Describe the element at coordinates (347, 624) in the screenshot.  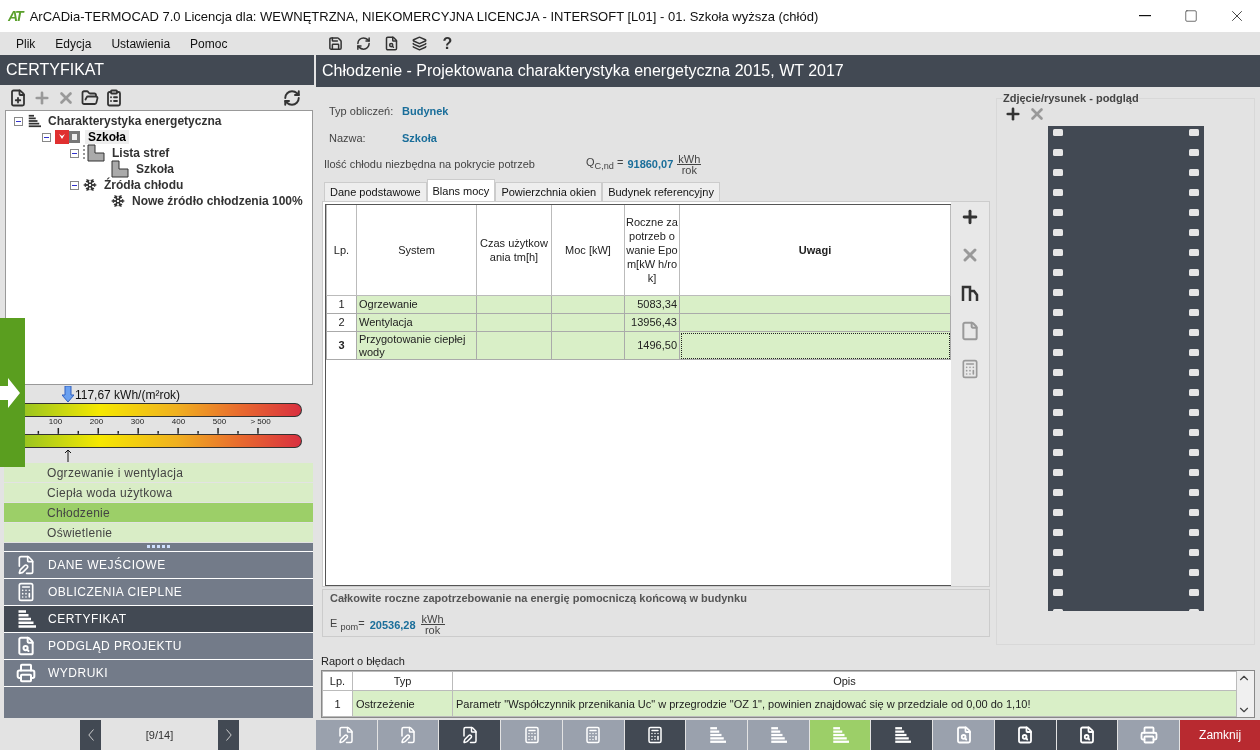
I see `formula-symbol: E $_{pom}$=` at that location.